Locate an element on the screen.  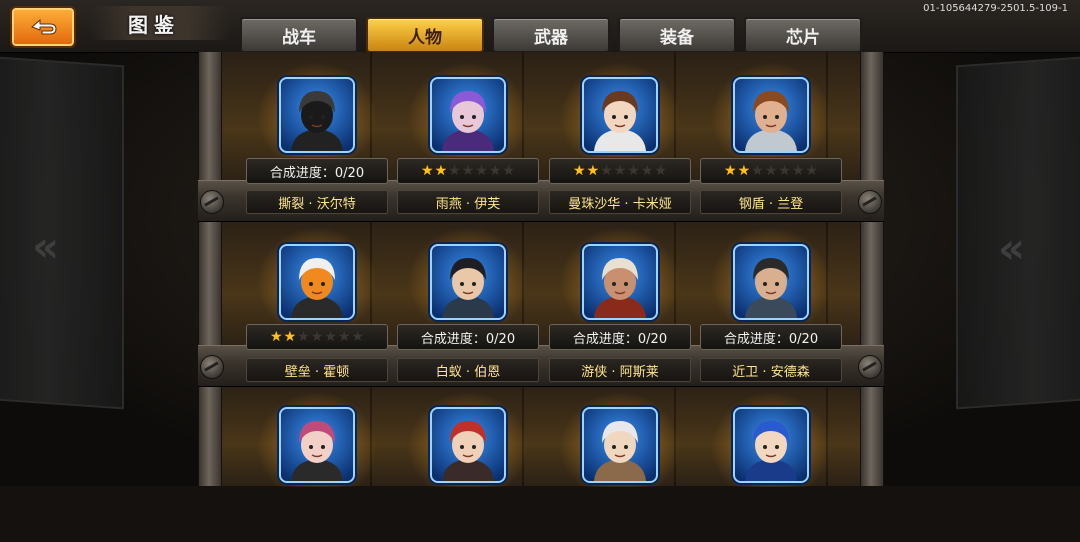
left-rail is located at coordinates (210, 269).